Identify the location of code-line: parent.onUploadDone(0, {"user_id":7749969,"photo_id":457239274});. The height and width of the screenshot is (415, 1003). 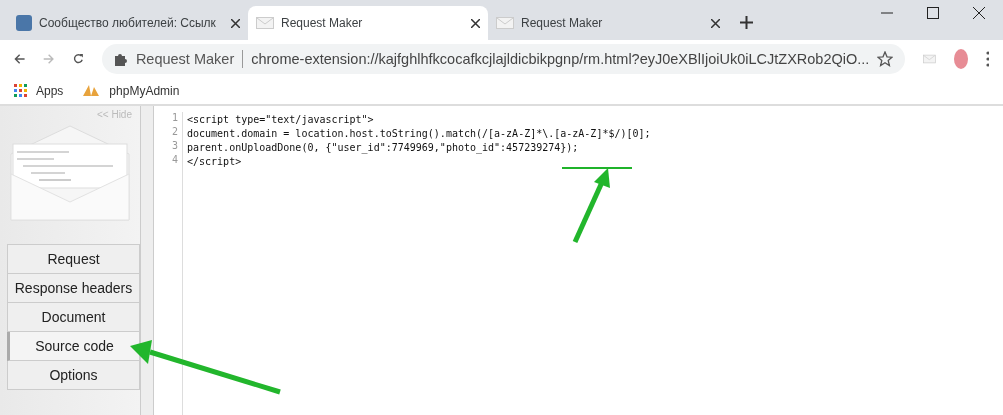
(382, 147).